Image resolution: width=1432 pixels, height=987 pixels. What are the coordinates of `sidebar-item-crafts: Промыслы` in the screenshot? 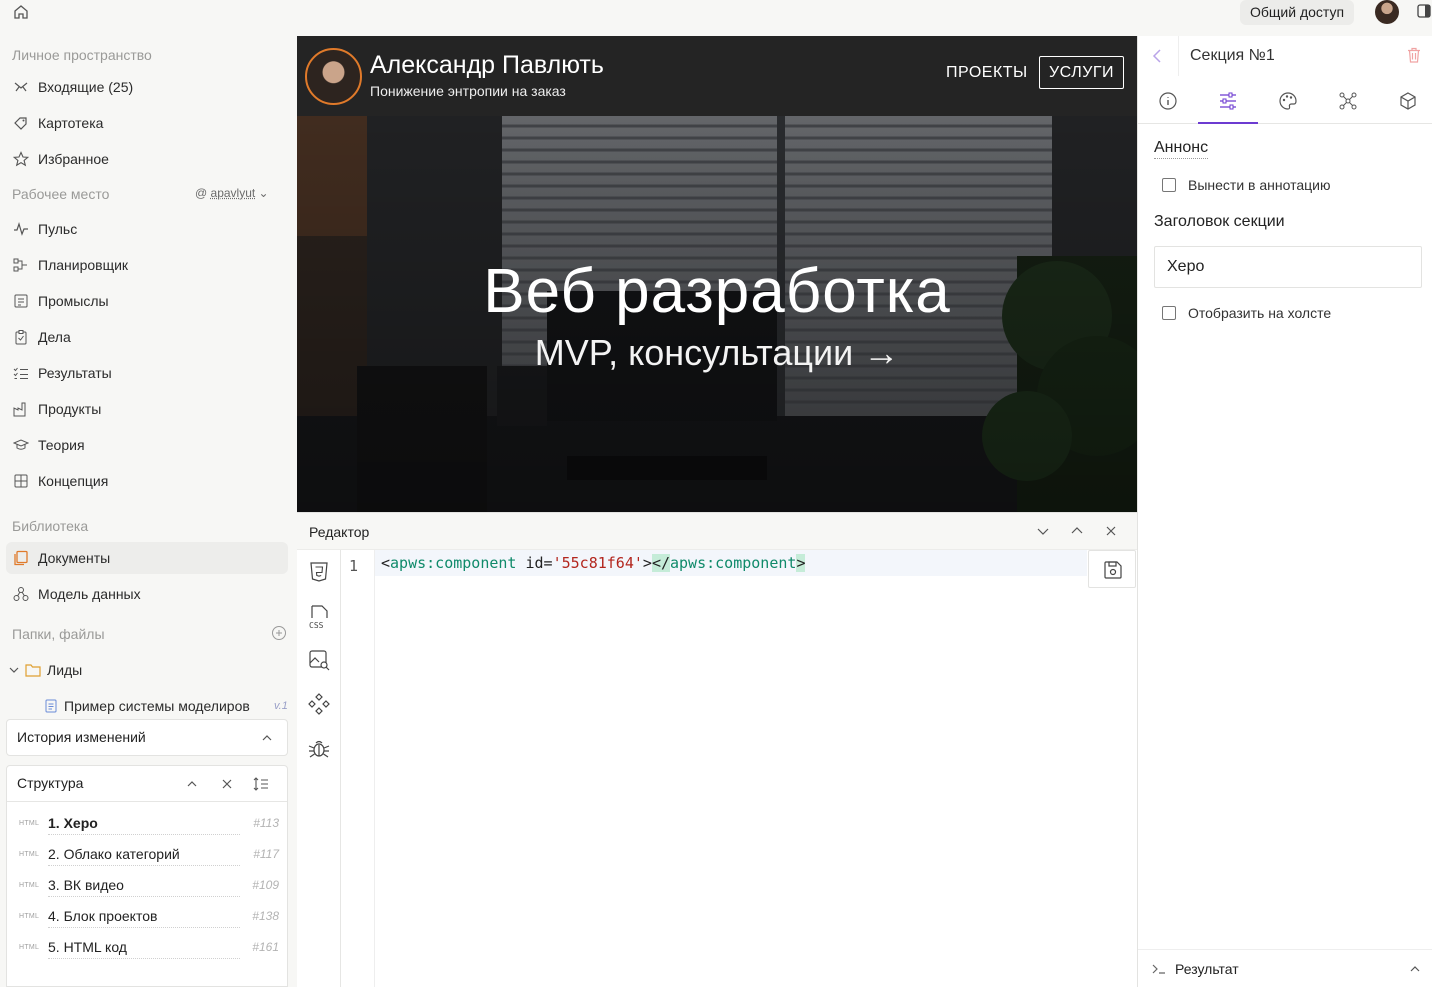 It's located at (147, 301).